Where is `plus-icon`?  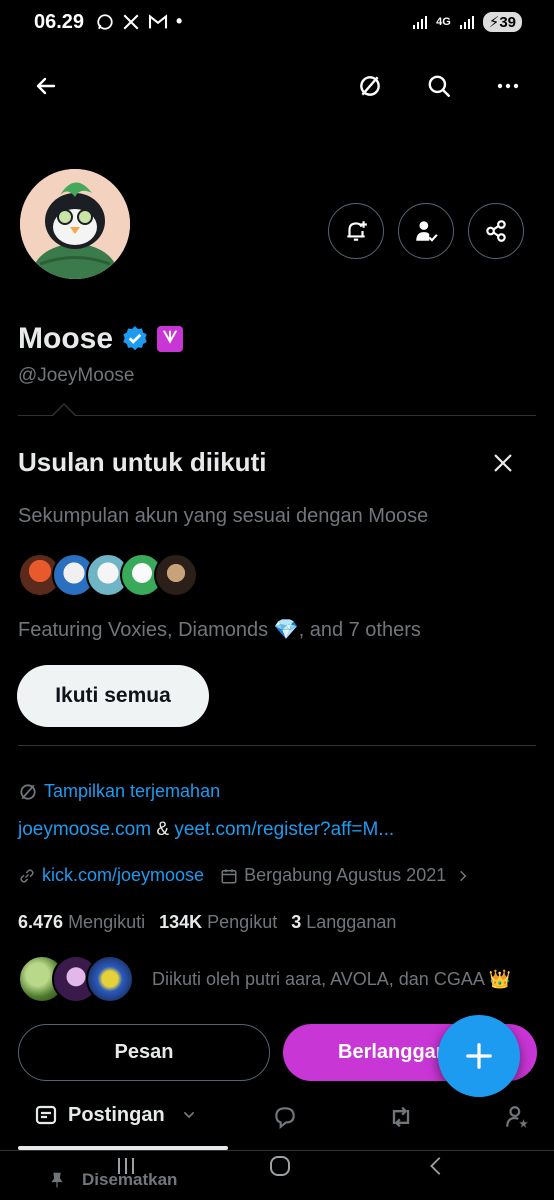
plus-icon is located at coordinates (479, 1056).